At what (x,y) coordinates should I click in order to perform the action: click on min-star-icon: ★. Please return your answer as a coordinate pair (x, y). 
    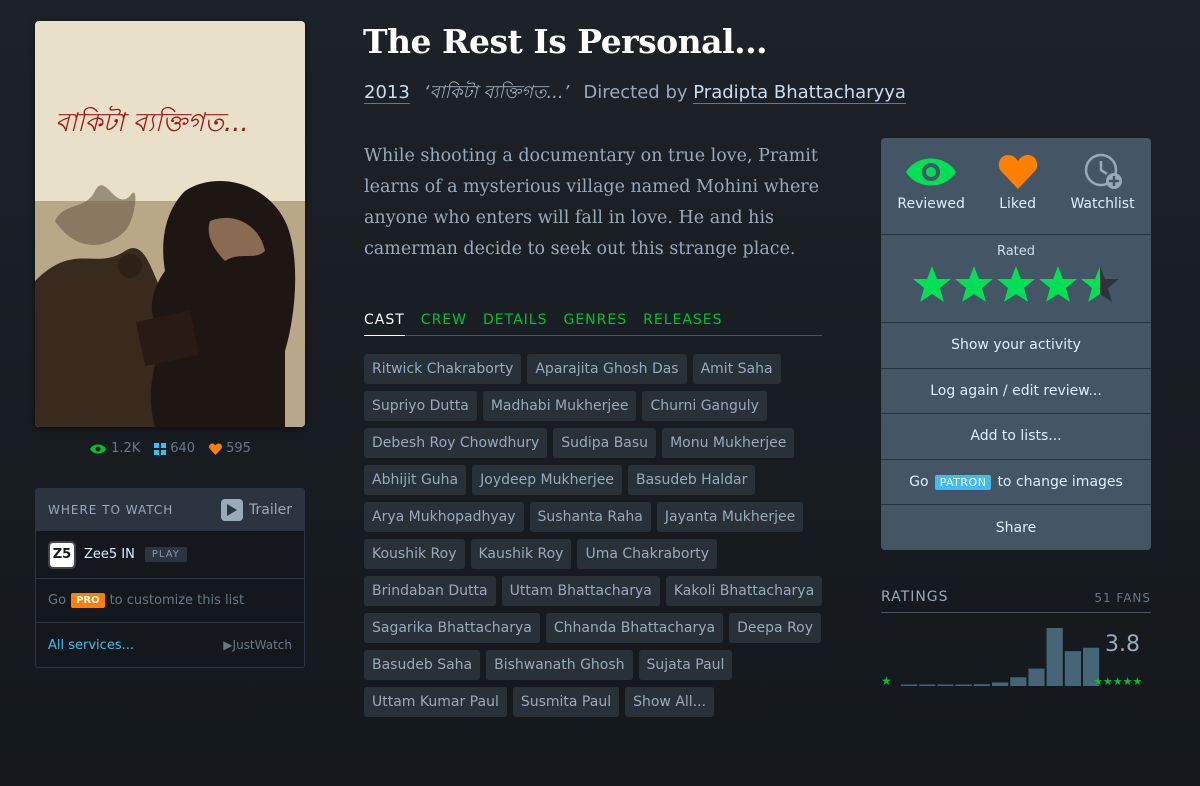
    Looking at the image, I should click on (886, 681).